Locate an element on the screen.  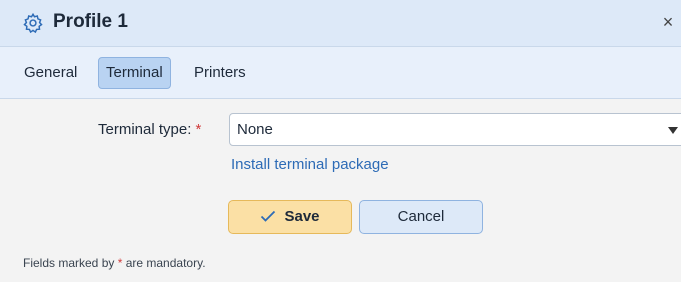
terminal-type-label: Terminal type: * is located at coordinates (149, 129).